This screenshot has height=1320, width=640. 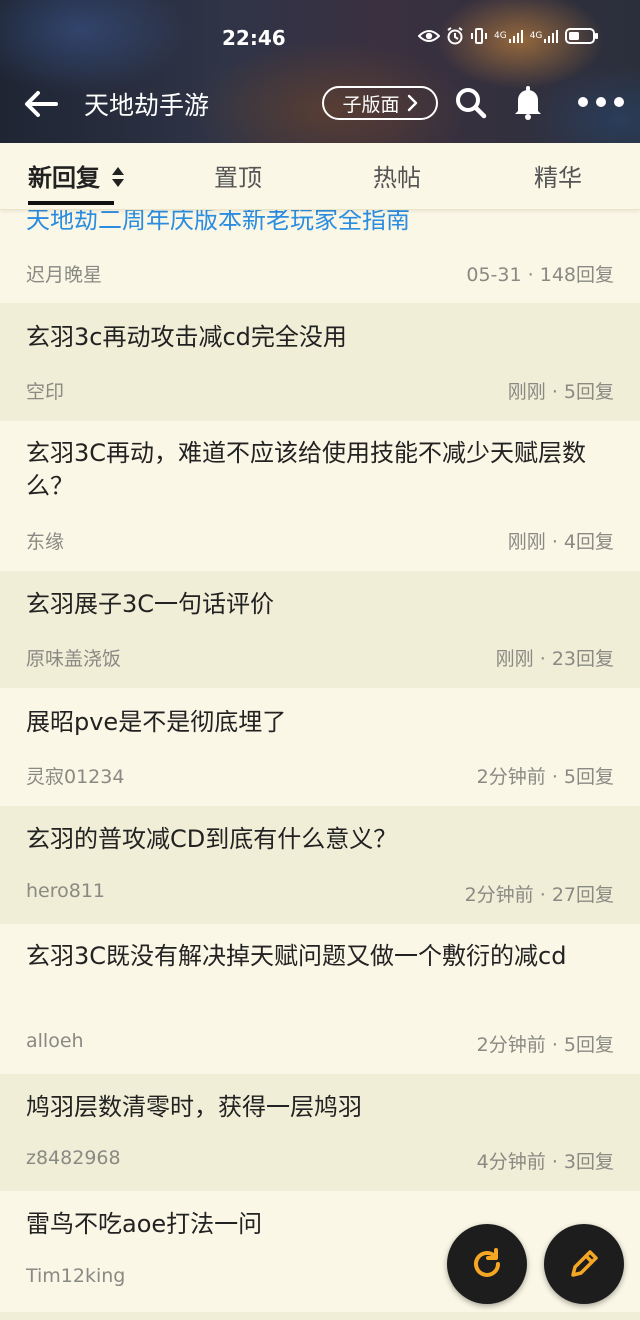 What do you see at coordinates (320, 71) in the screenshot?
I see `header: 22:46 4G 4G 天地劫手游 子版面` at bounding box center [320, 71].